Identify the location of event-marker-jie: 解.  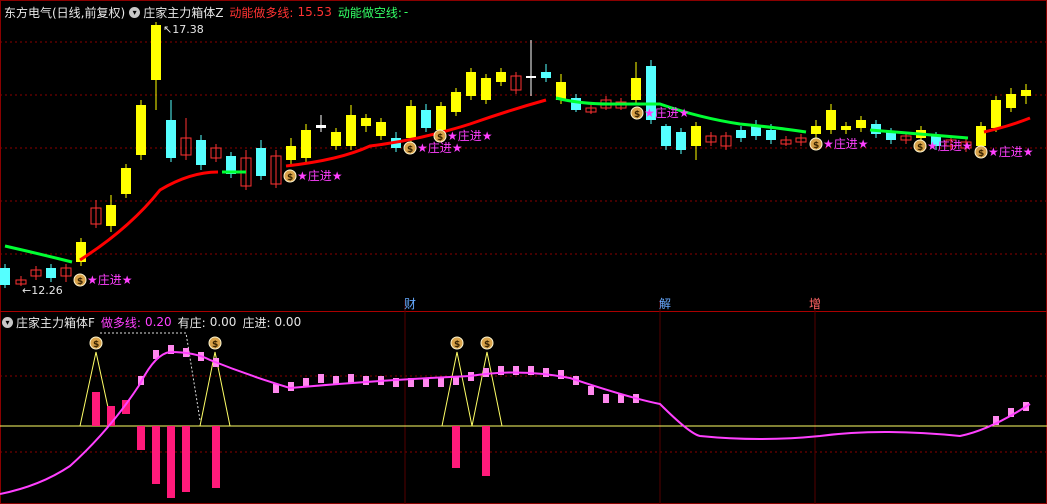
(665, 304).